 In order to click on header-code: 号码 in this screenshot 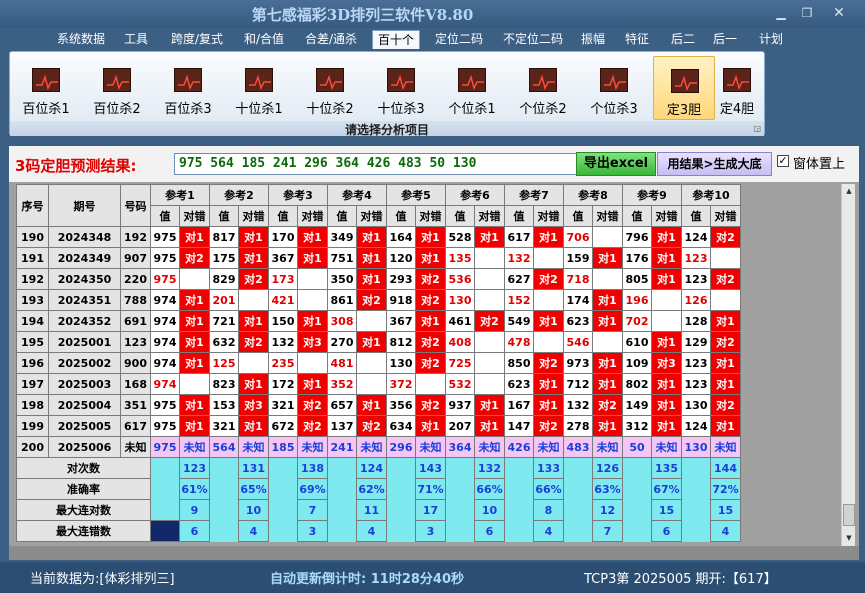, I will do `click(135, 205)`.